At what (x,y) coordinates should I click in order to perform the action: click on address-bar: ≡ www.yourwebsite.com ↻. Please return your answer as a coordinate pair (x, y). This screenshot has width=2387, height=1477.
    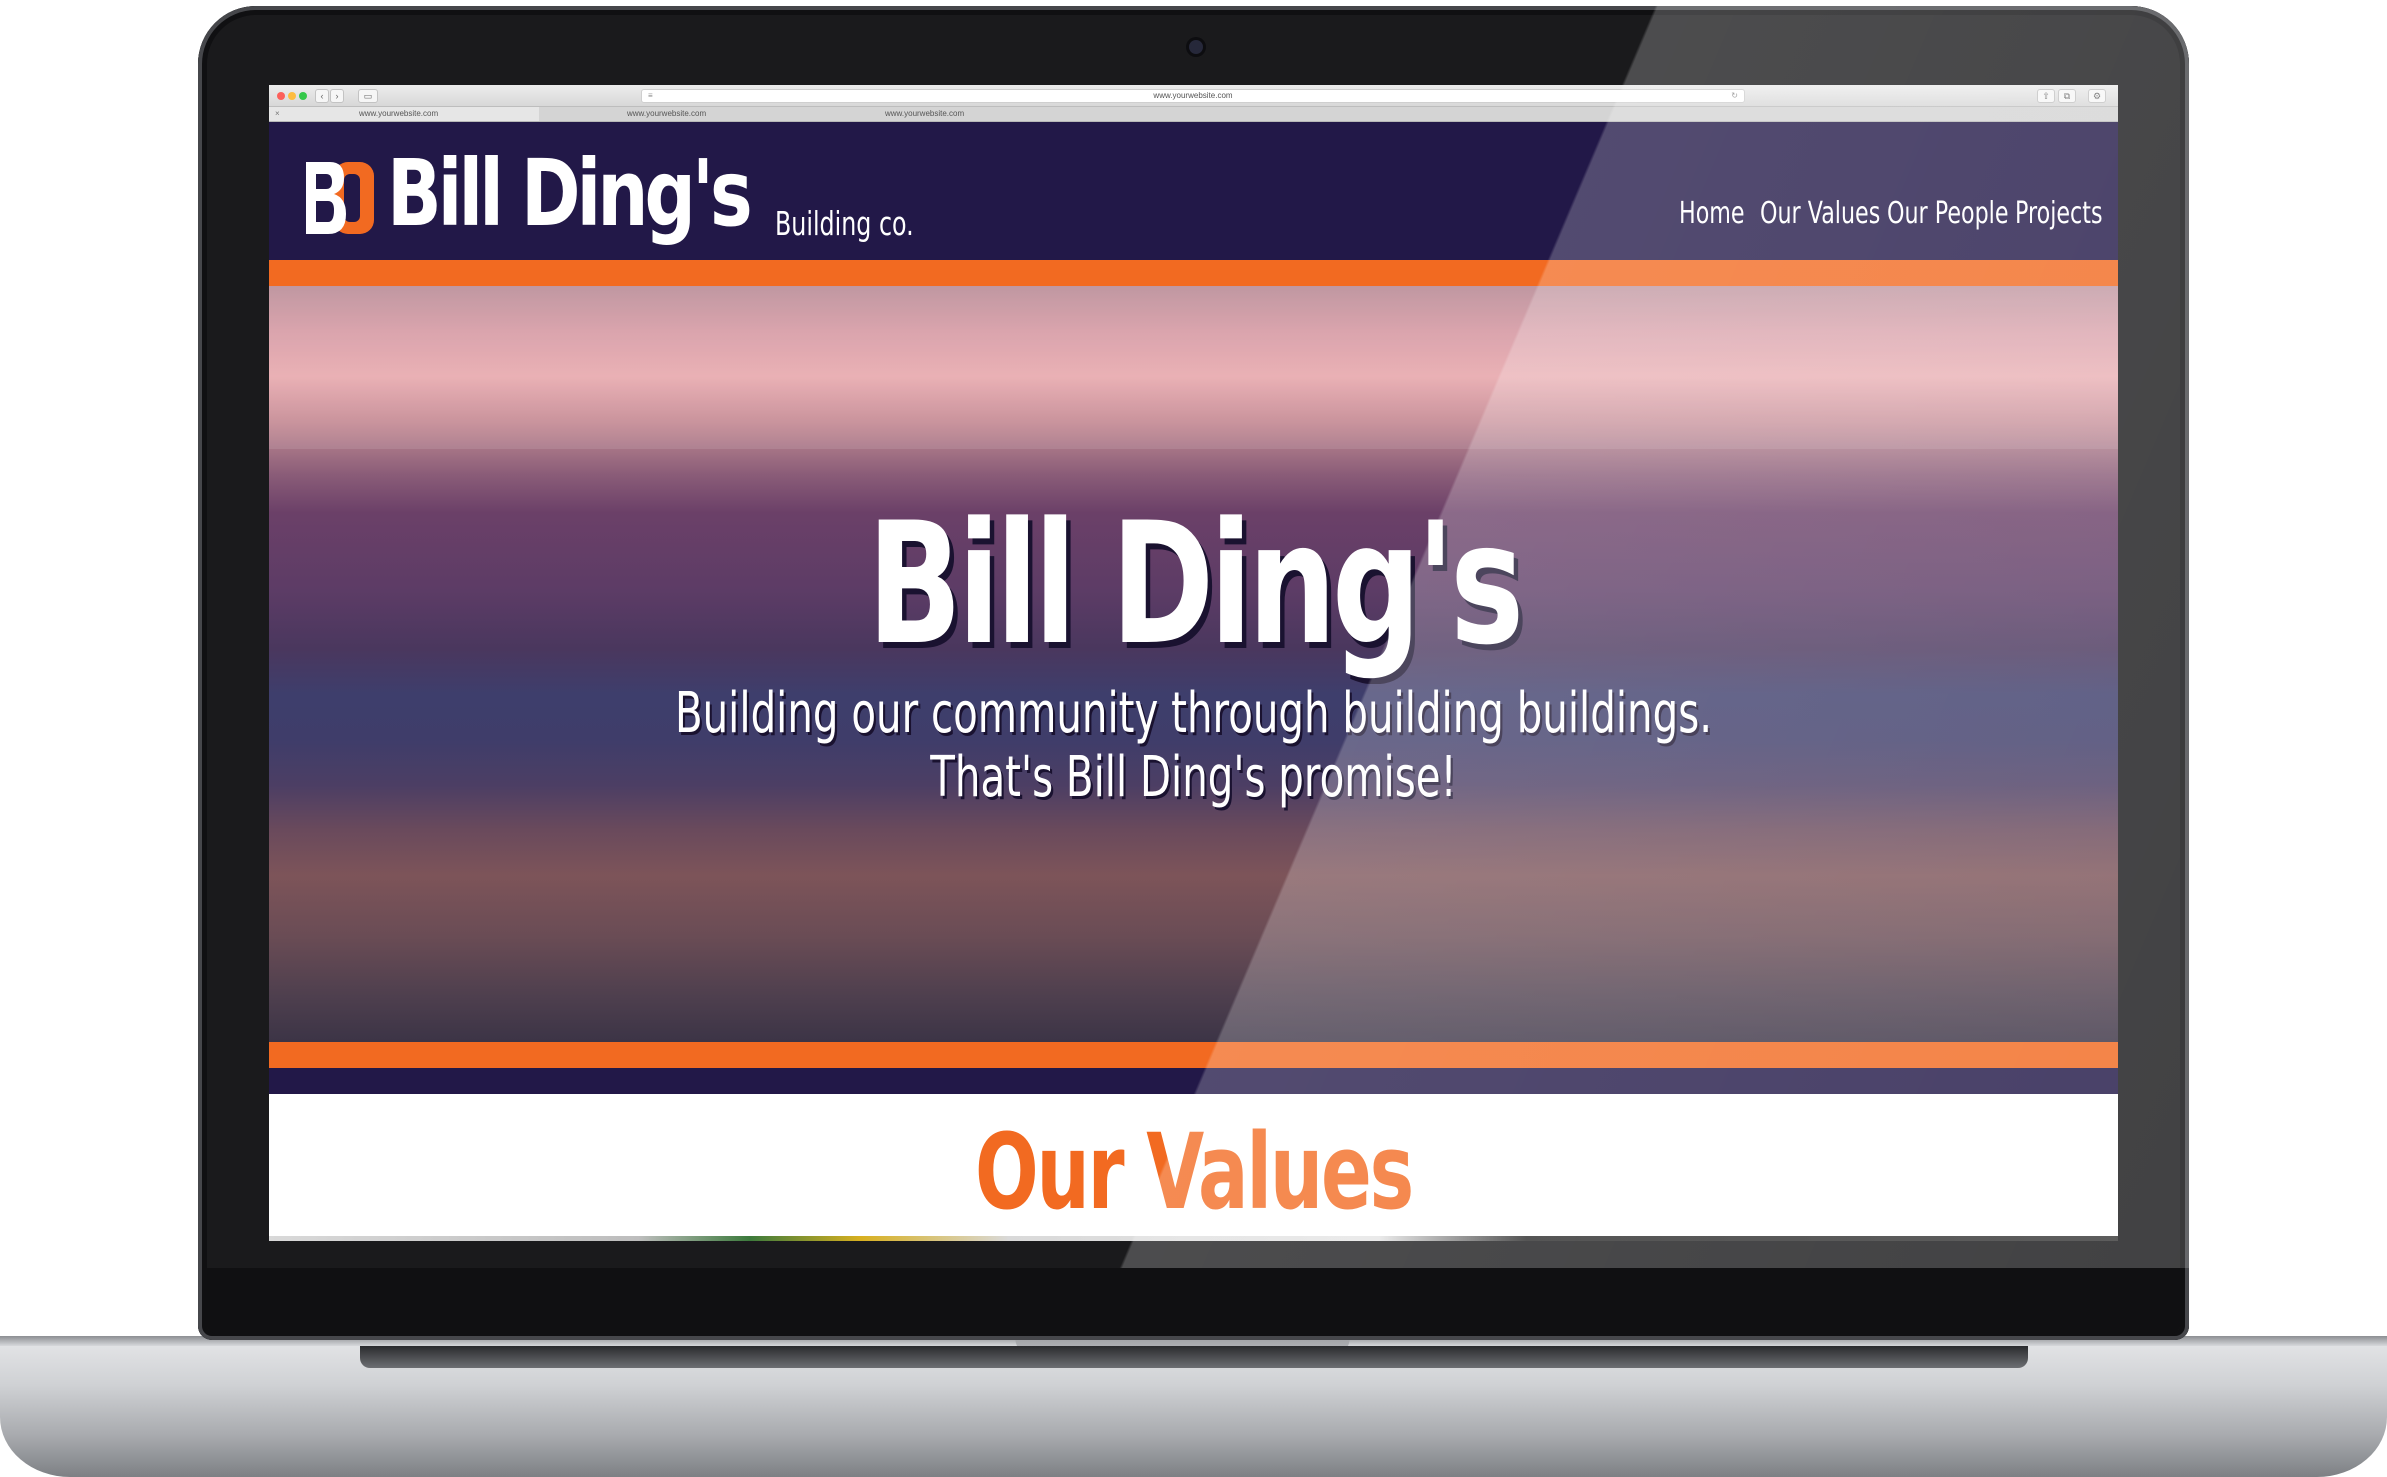
    Looking at the image, I should click on (1193, 96).